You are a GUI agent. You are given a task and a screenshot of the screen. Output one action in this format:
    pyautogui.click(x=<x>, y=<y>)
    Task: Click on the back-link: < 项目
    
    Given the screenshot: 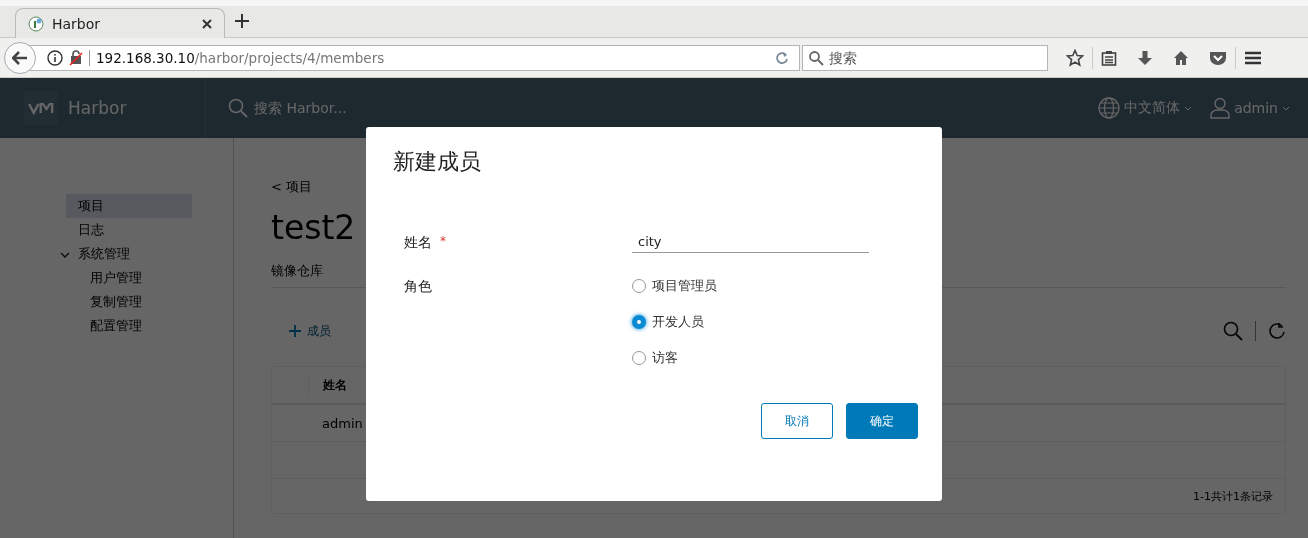 What is the action you would take?
    pyautogui.click(x=292, y=187)
    